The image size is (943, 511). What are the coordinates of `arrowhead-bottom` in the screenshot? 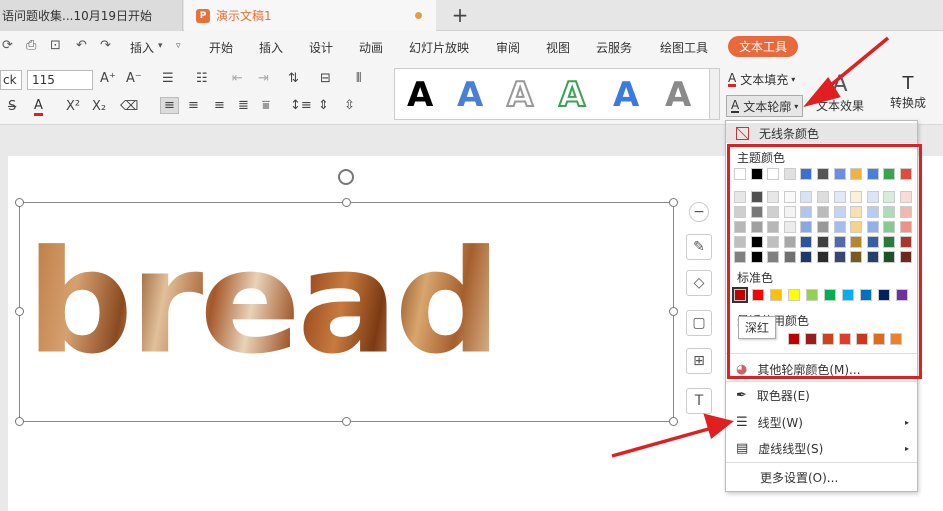 It's located at (718, 426).